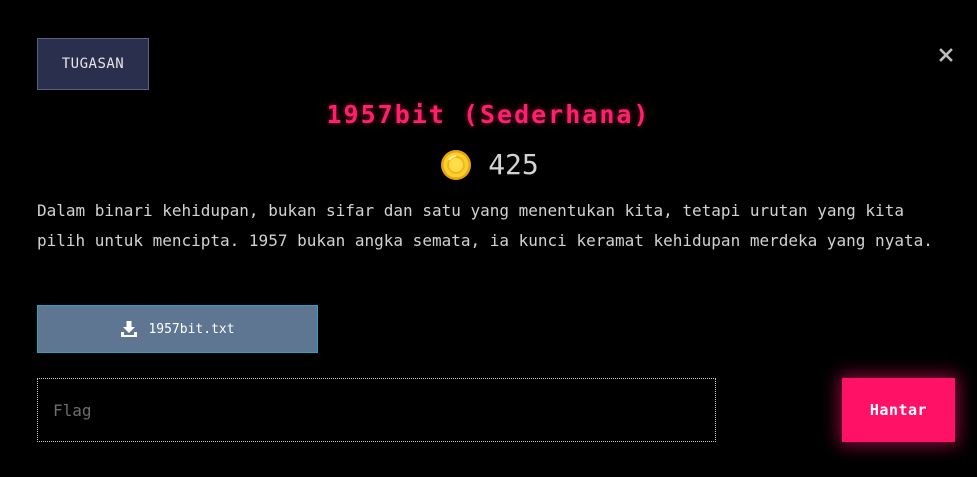 Image resolution: width=977 pixels, height=477 pixels. I want to click on close-button, so click(946, 55).